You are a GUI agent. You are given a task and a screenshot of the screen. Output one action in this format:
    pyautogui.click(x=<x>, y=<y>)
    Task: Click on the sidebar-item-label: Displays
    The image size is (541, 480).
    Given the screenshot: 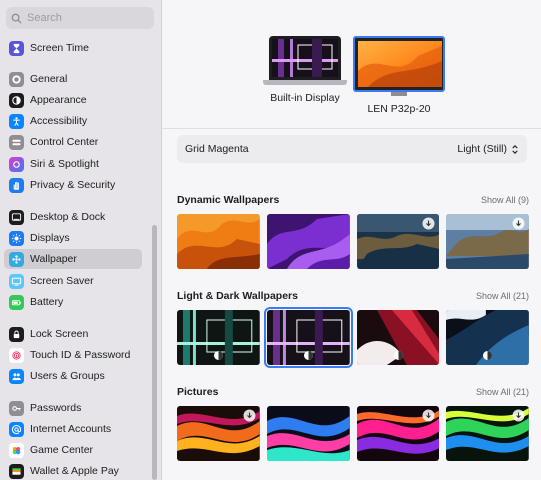 What is the action you would take?
    pyautogui.click(x=50, y=238)
    